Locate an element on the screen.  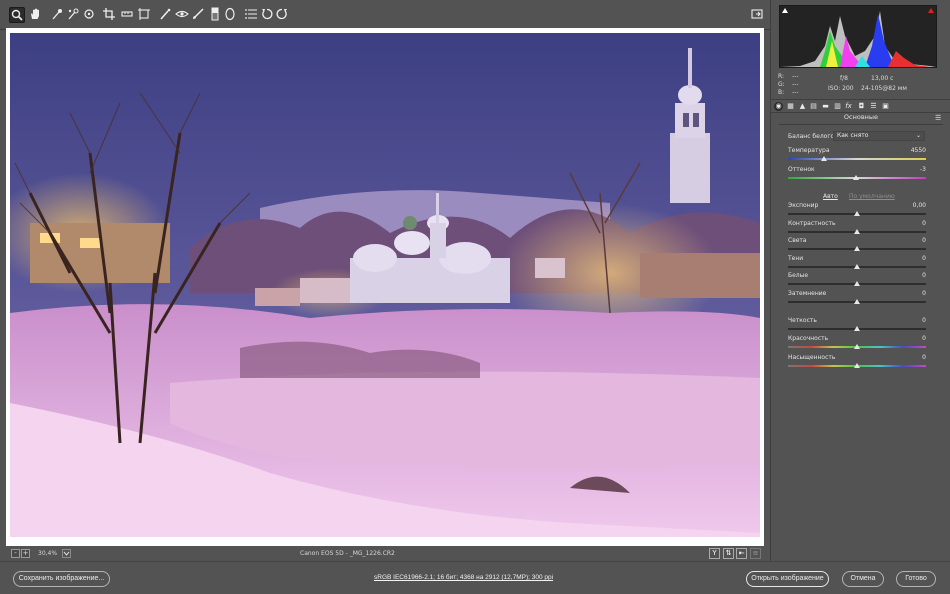
zoom-dropdown is located at coordinates (66, 553).